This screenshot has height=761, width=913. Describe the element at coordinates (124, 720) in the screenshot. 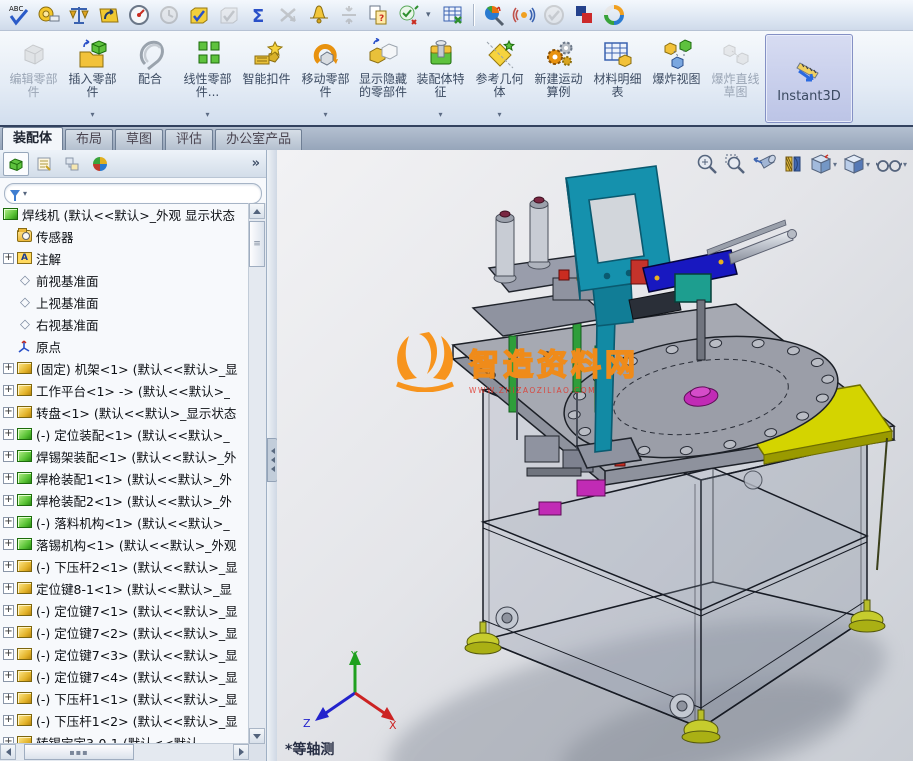

I see `tree-item: + (-) 下压杆1<2> (默认<<默认>_显` at that location.